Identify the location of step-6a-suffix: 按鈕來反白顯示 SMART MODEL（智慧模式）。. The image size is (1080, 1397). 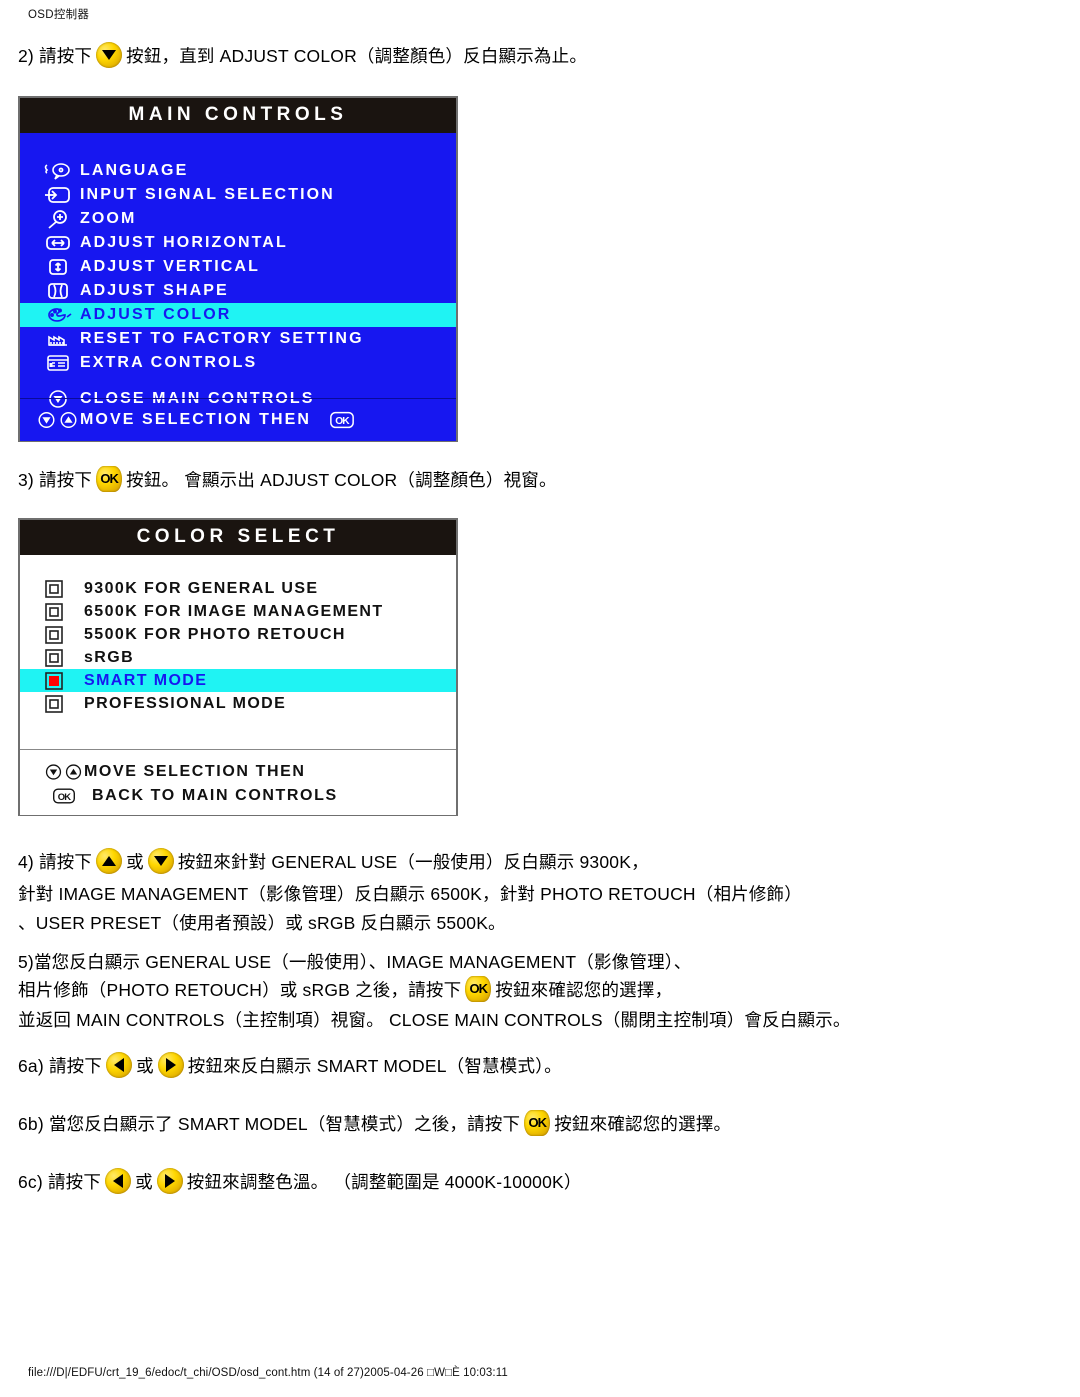
(374, 1066).